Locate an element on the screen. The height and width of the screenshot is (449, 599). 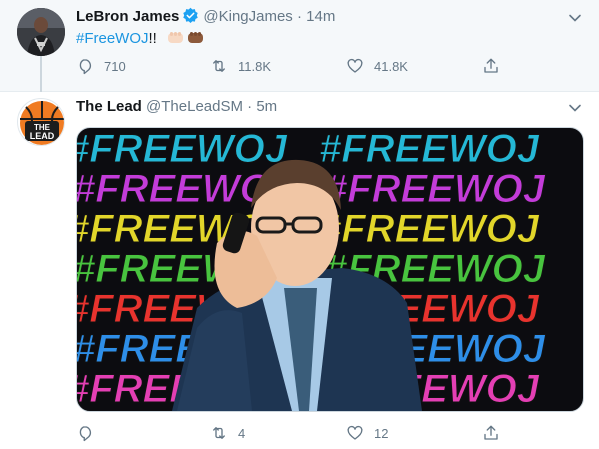
tweet-header: LeBron James @KingJames · 14m is located at coordinates (205, 18).